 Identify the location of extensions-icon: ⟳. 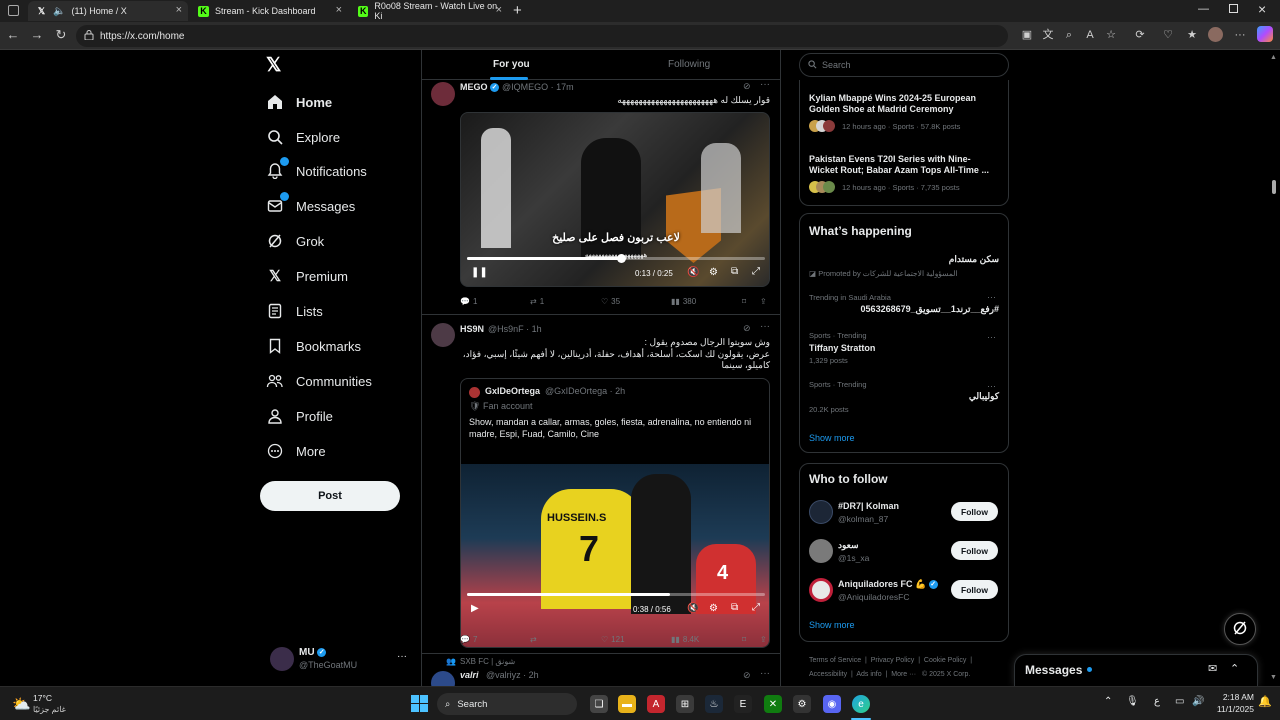
(1140, 35).